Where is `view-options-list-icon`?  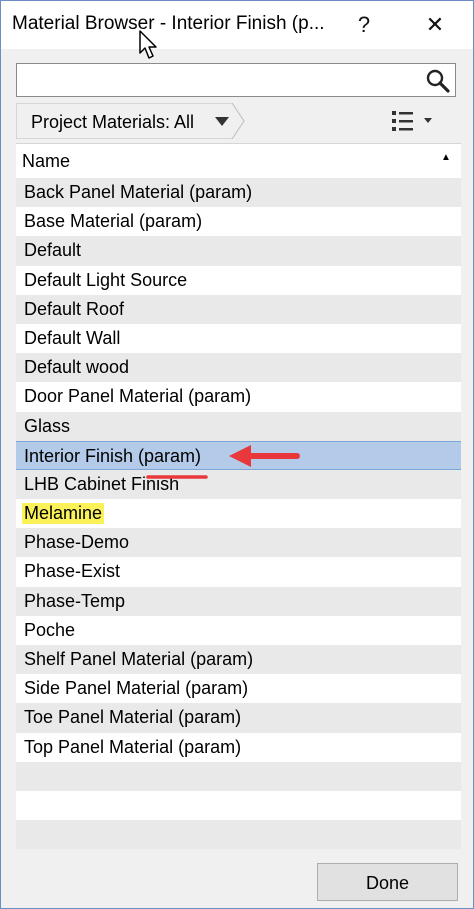
view-options-list-icon is located at coordinates (414, 121).